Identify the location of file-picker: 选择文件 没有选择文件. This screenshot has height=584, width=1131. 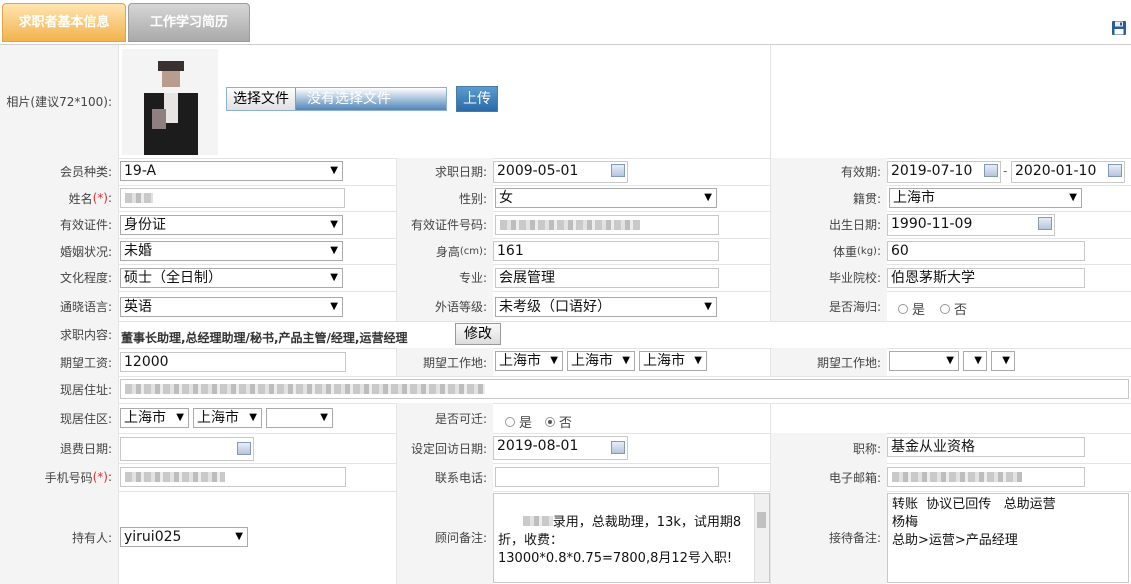
(336, 99).